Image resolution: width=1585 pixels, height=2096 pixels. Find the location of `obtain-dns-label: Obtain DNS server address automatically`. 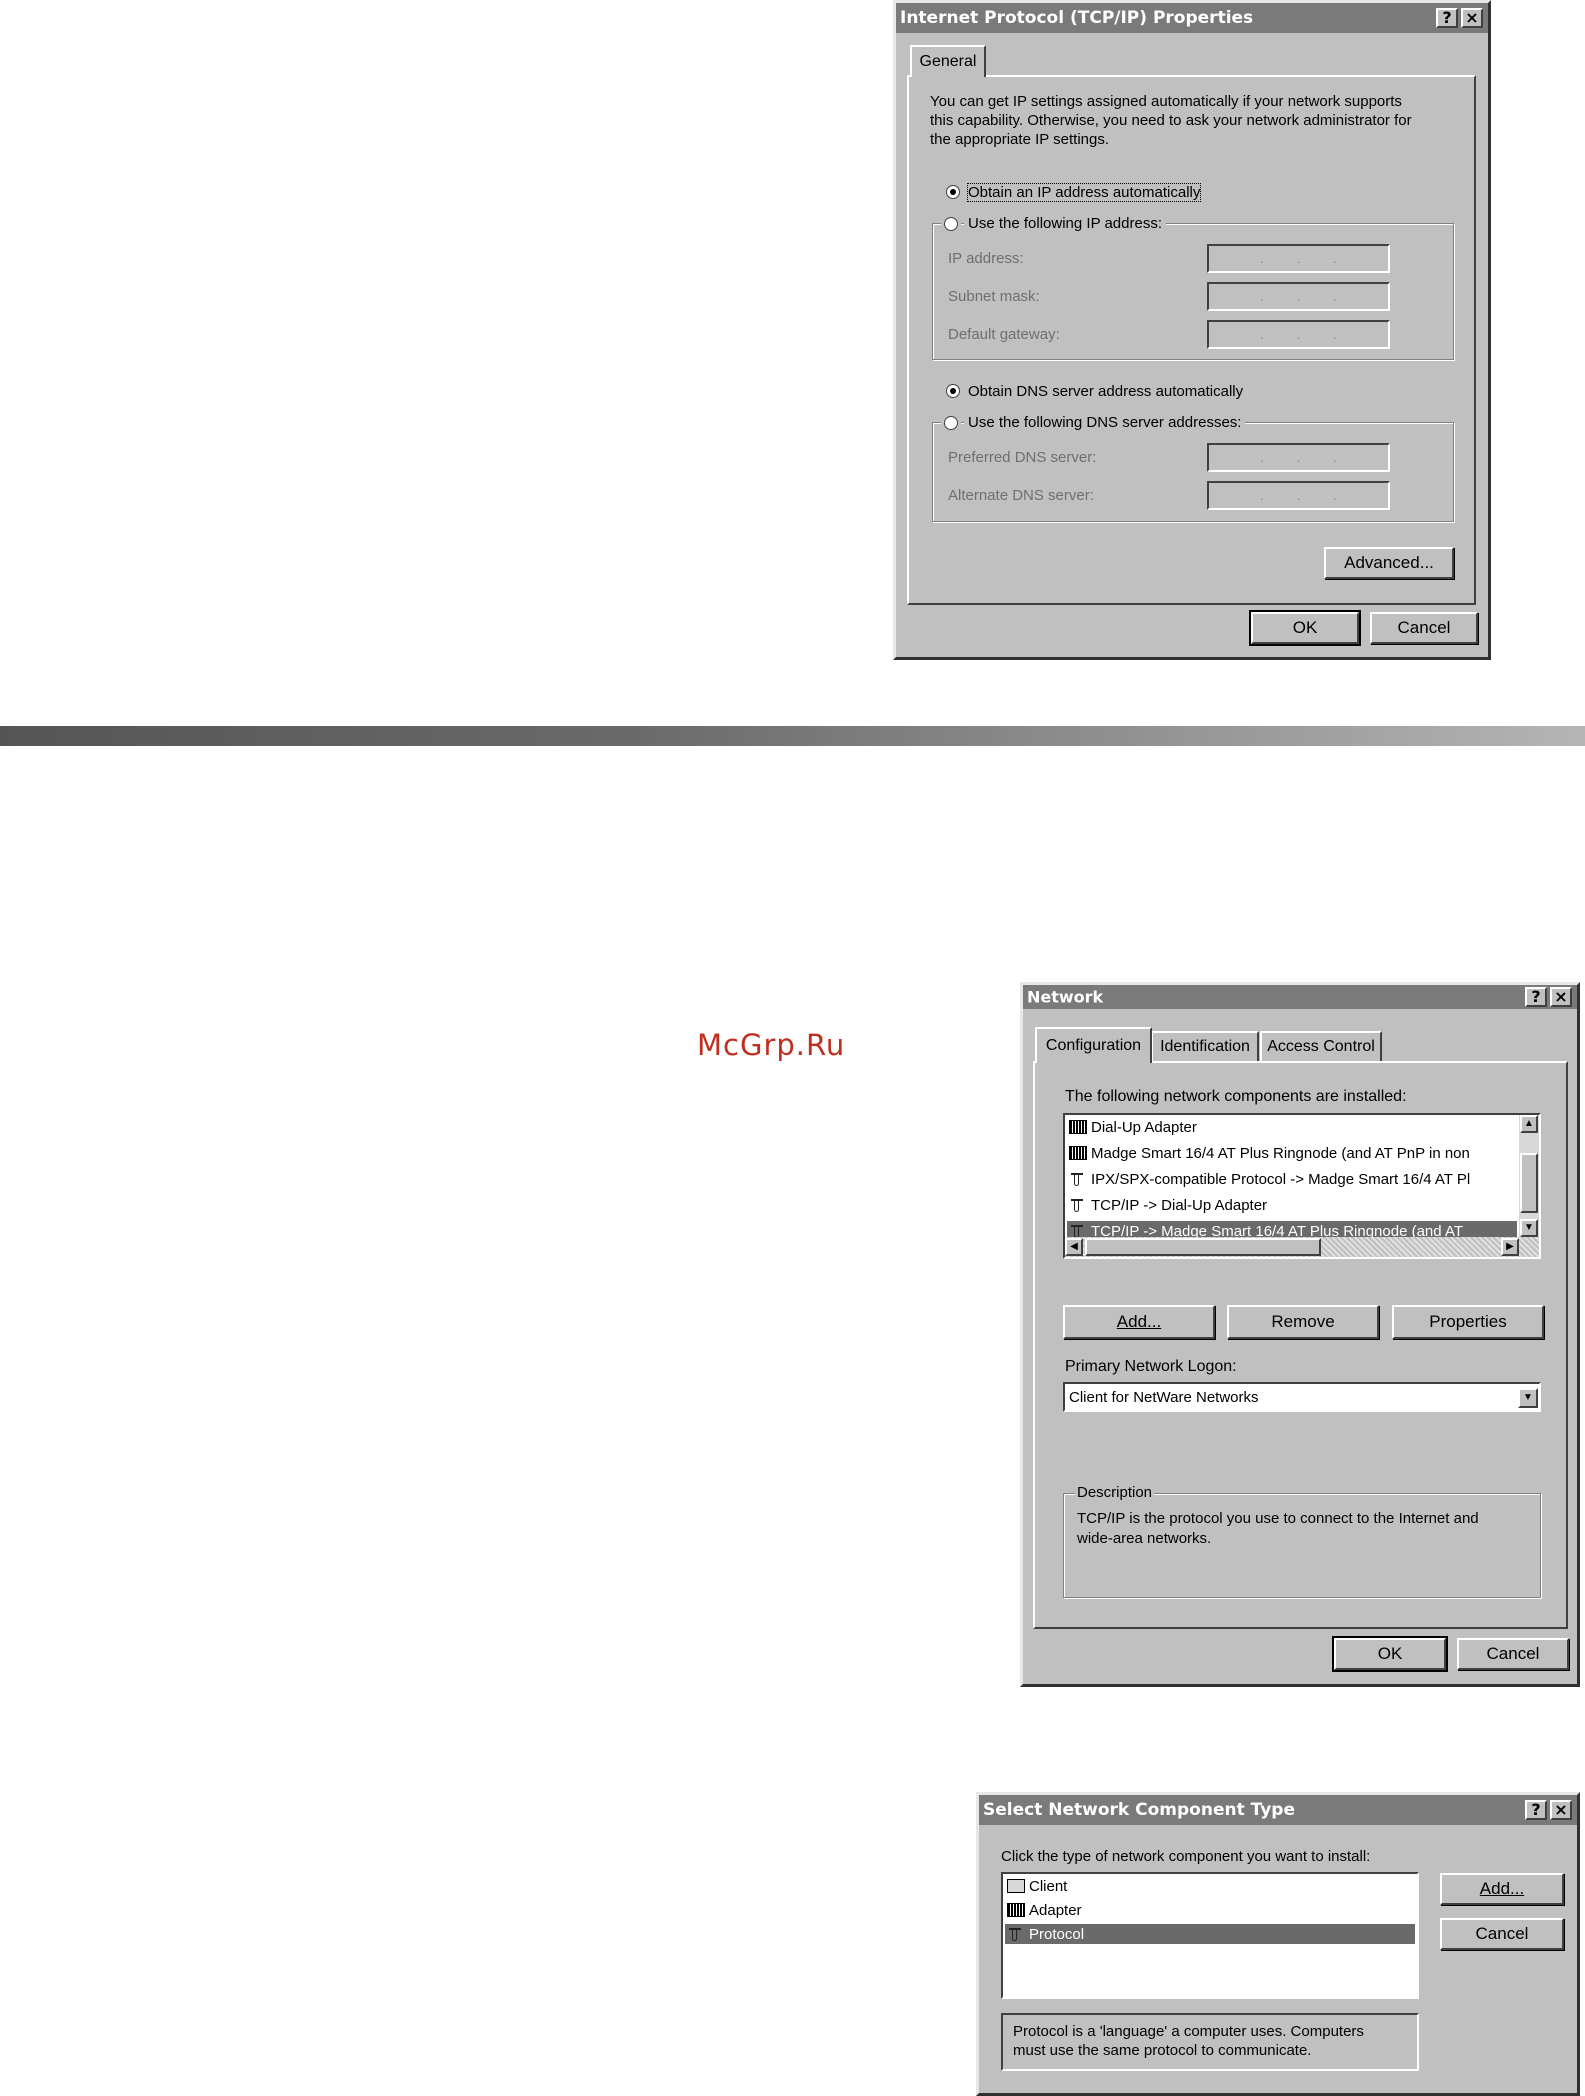

obtain-dns-label: Obtain DNS server address automatically is located at coordinates (1105, 391).